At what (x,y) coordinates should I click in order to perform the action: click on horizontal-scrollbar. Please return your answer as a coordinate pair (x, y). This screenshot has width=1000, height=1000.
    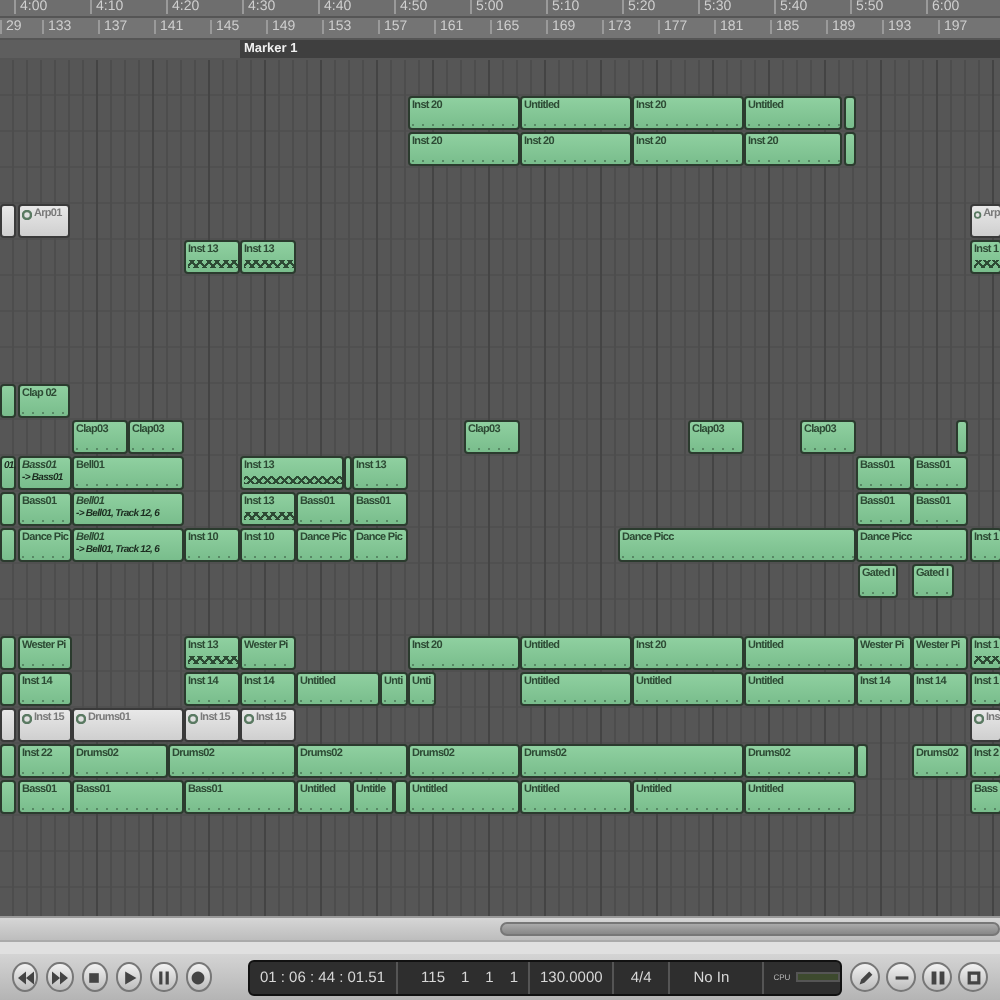
    Looking at the image, I should click on (500, 928).